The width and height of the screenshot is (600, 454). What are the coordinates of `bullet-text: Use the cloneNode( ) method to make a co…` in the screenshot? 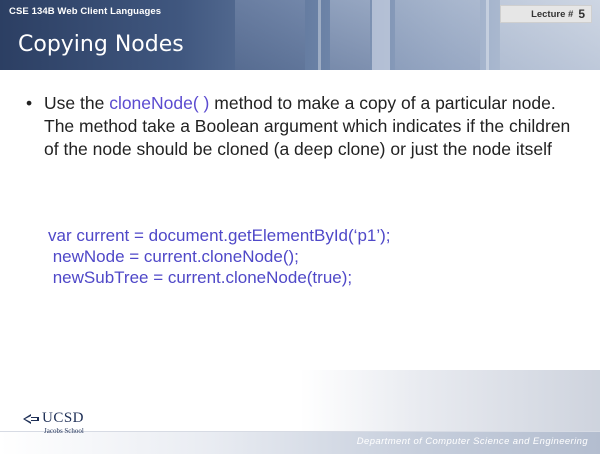 It's located at (303, 126).